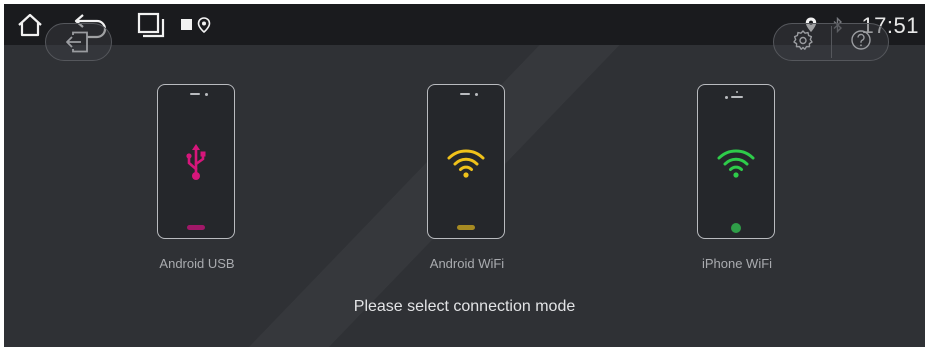  I want to click on android-usb-label: Android USB, so click(197, 263).